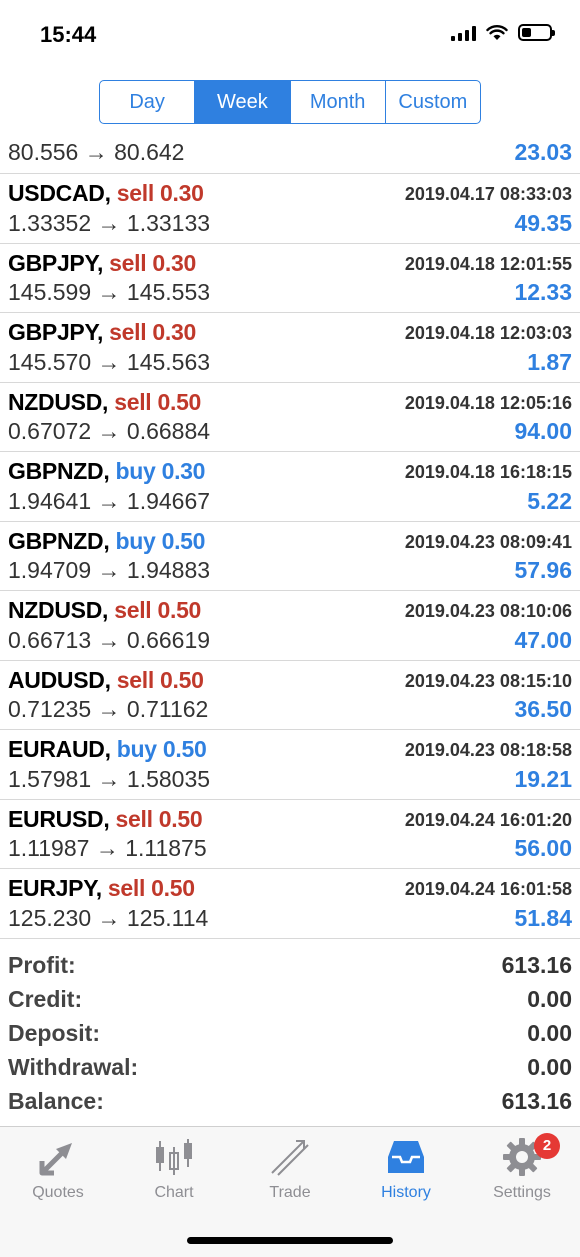 The image size is (580, 1257). Describe the element at coordinates (109, 639) in the screenshot. I see `trade-prices: 0.66713 → 0.66619` at that location.